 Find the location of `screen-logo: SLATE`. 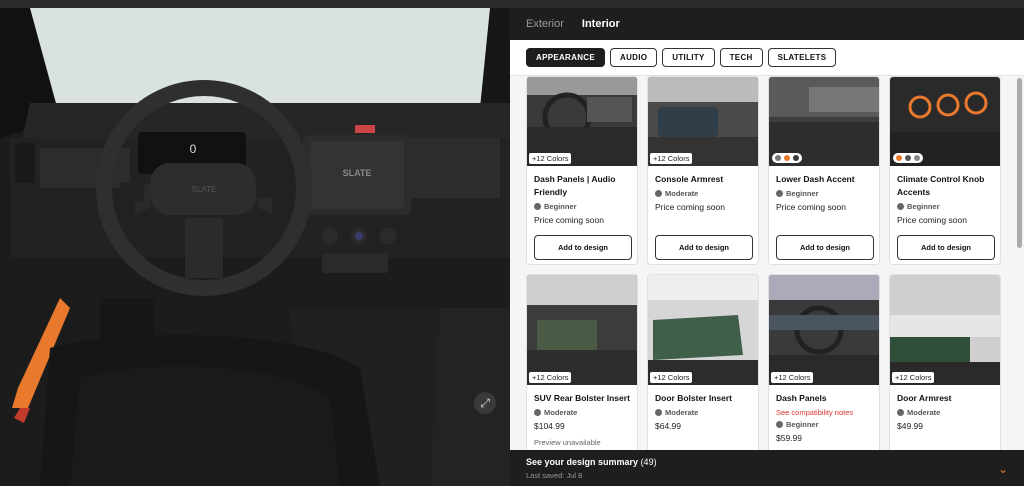

screen-logo: SLATE is located at coordinates (357, 173).